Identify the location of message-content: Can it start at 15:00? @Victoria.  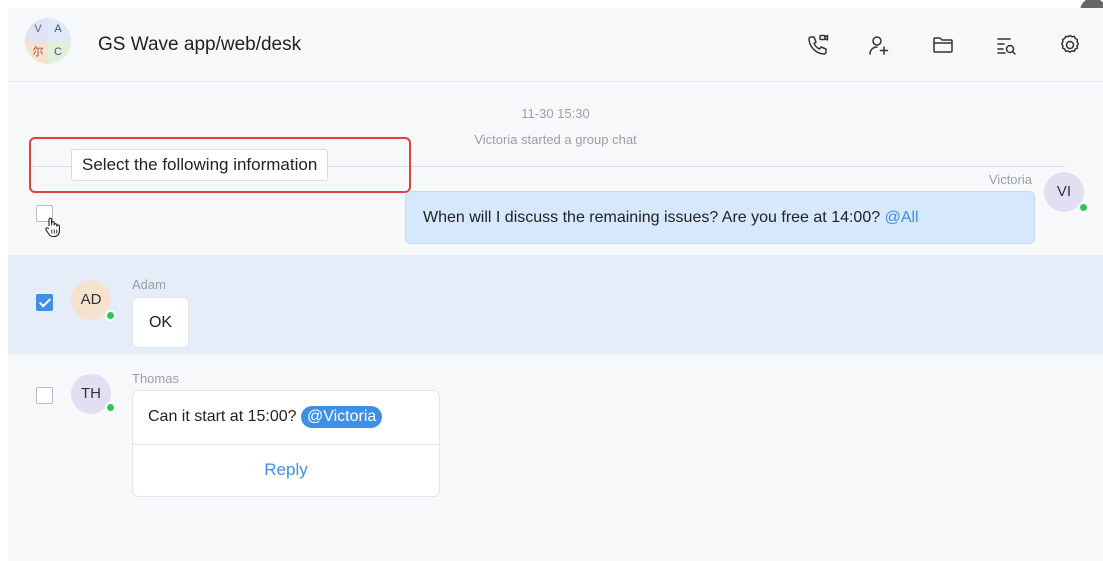
(265, 417).